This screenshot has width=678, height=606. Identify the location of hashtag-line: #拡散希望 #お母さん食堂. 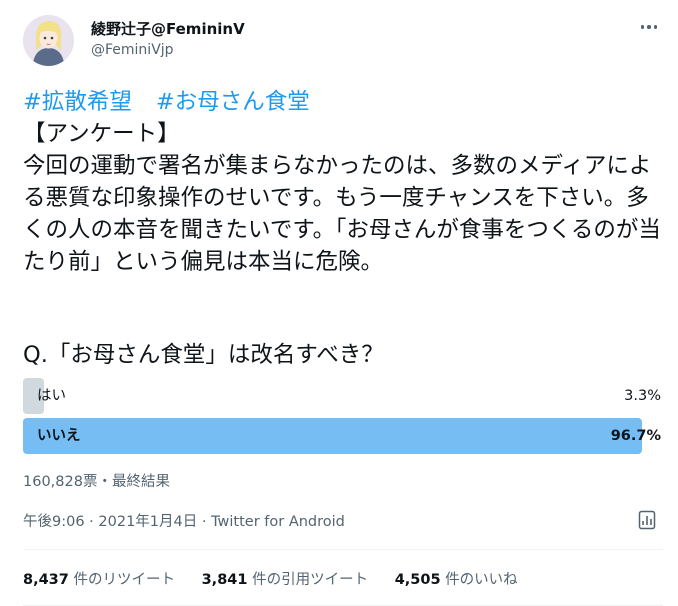
(343, 102).